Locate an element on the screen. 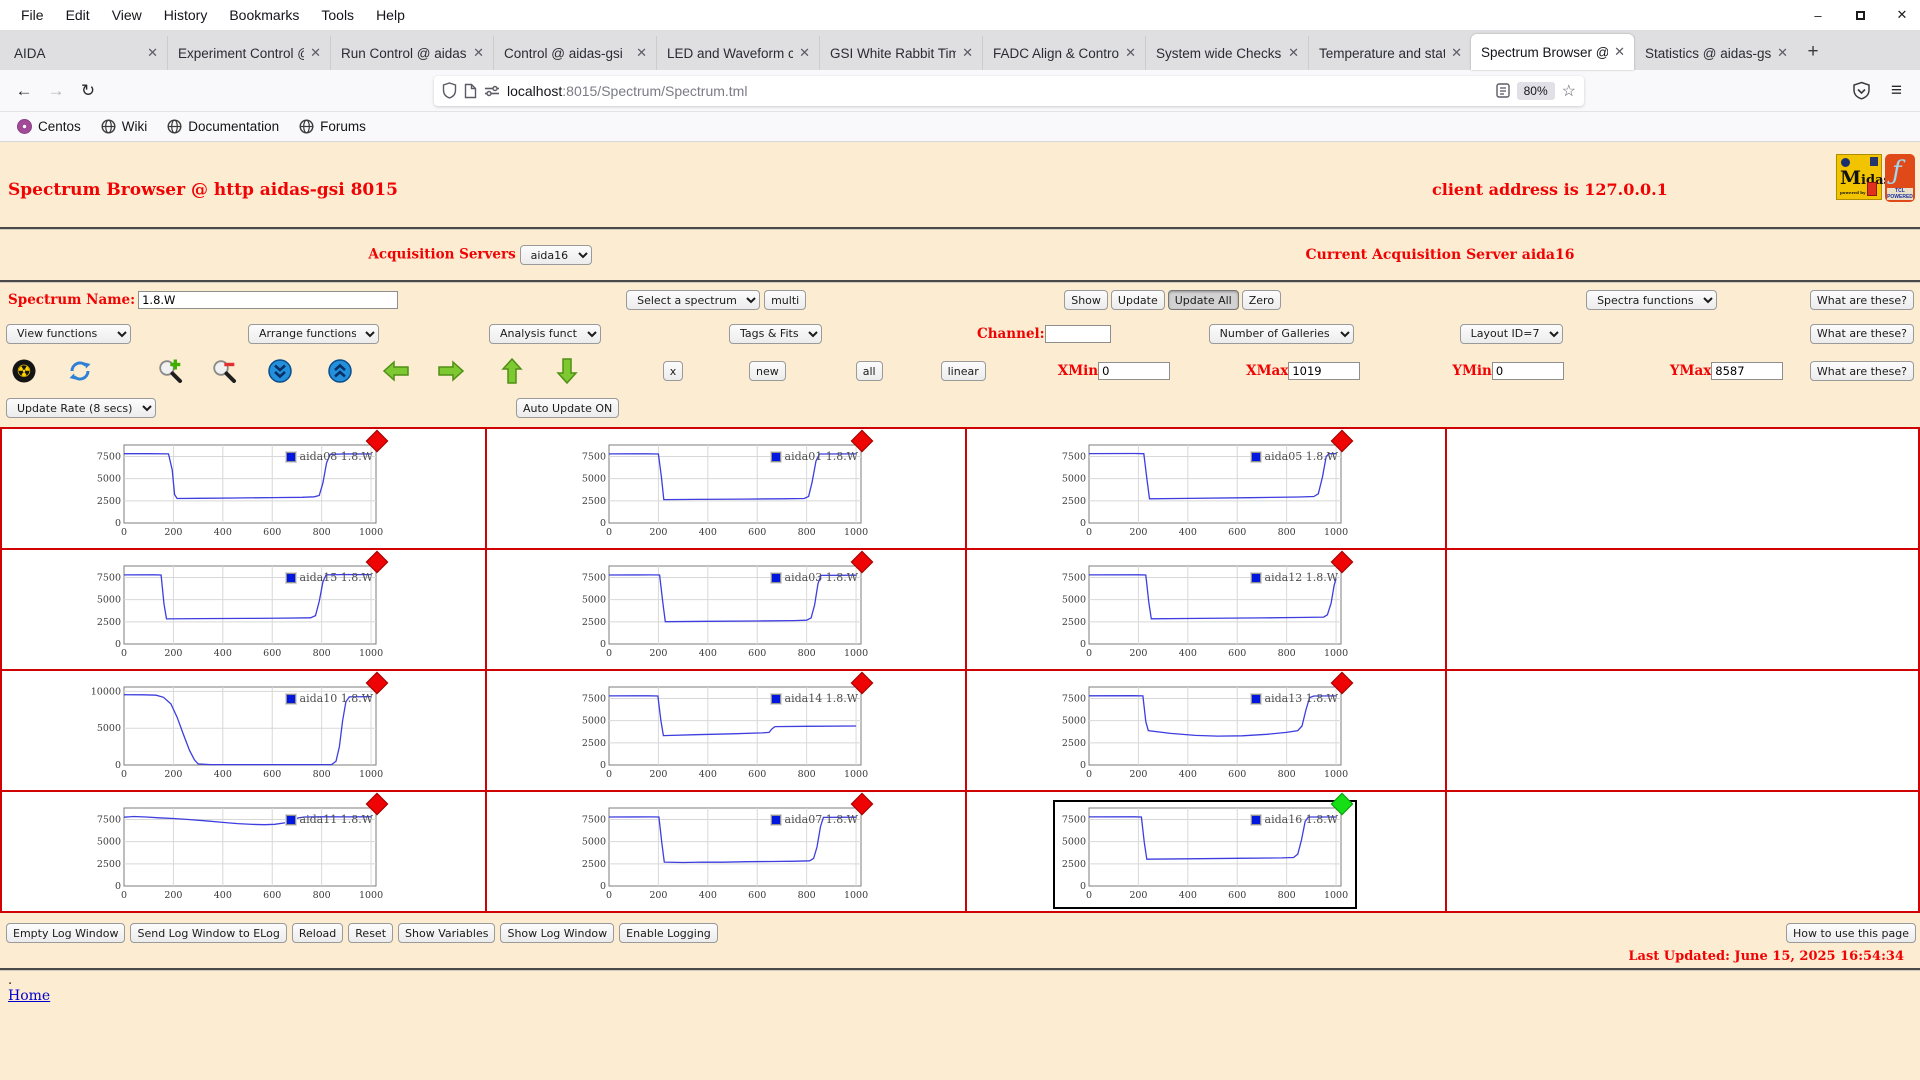 Image resolution: width=1920 pixels, height=1080 pixels. ymin-input is located at coordinates (1527, 371).